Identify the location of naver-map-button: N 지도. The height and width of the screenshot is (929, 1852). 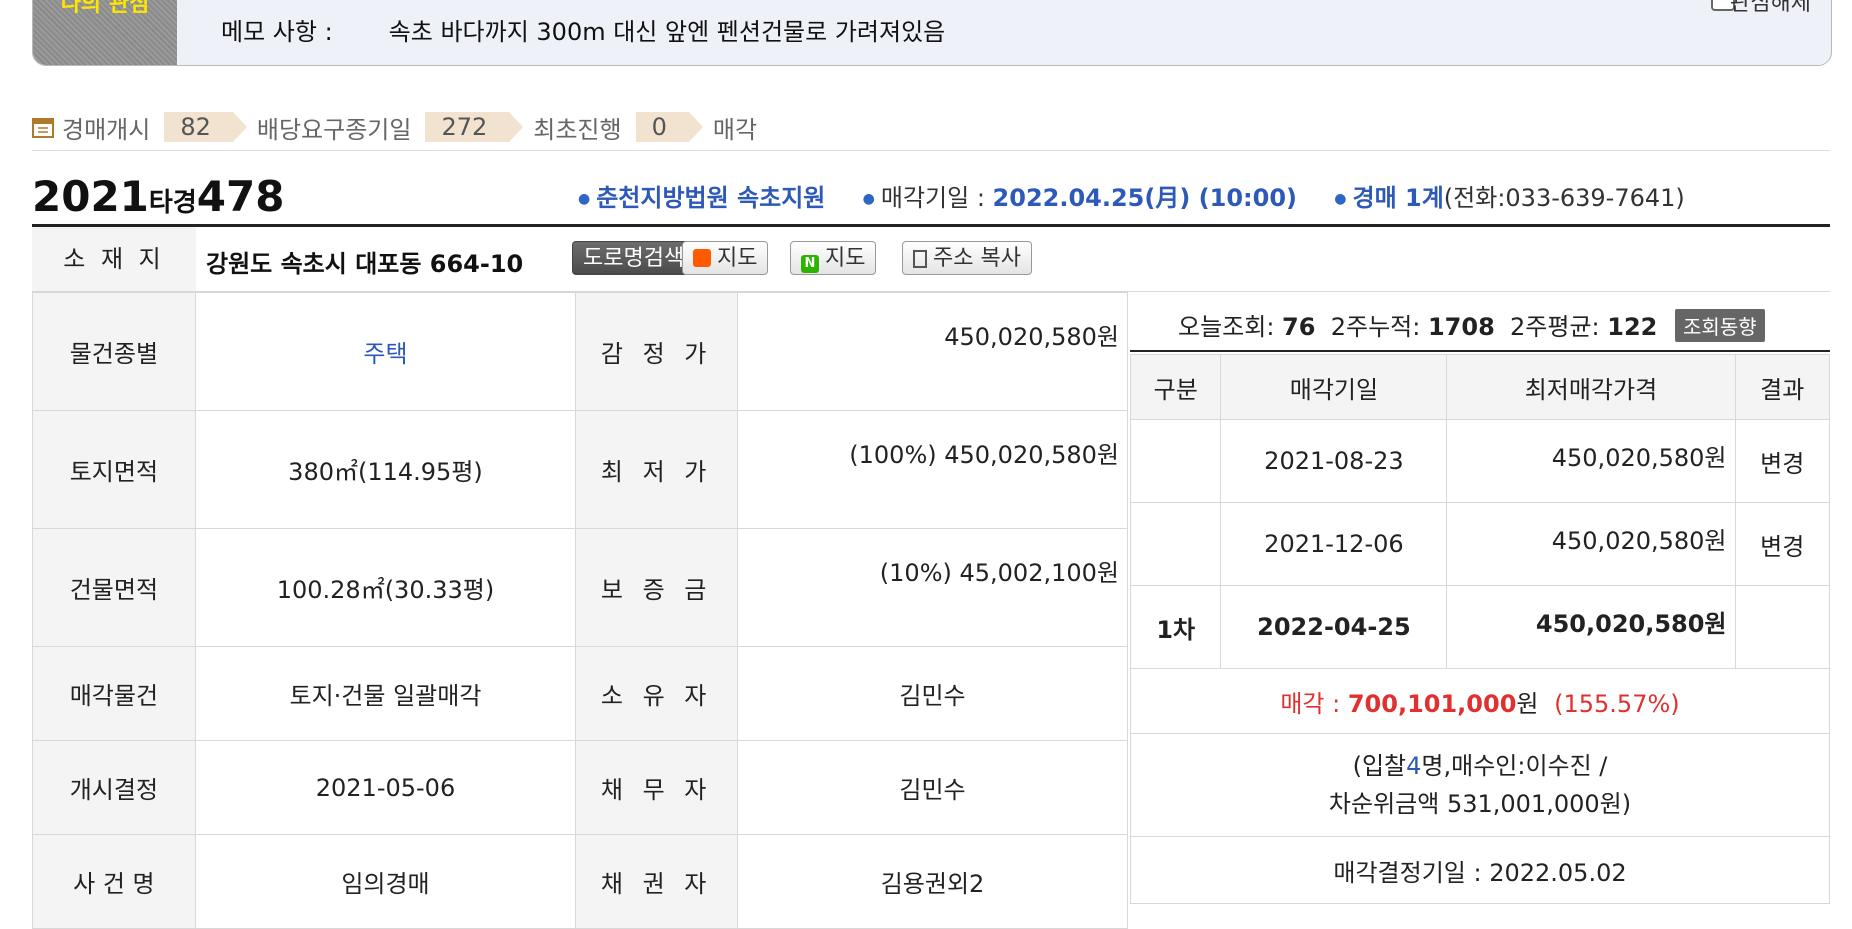
(833, 258).